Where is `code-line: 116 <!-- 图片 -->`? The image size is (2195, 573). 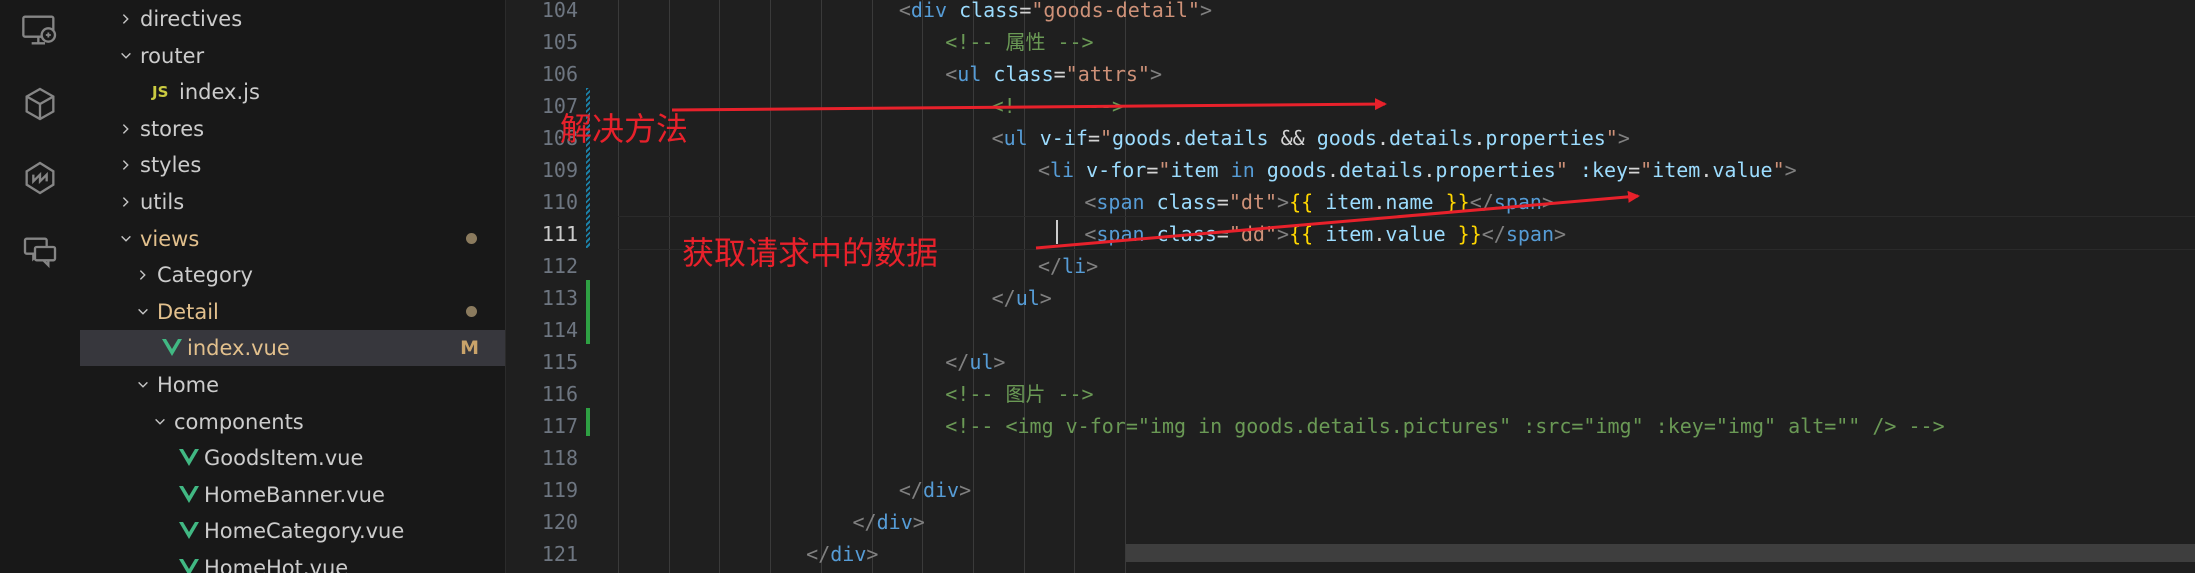 code-line: 116 <!-- 图片 --> is located at coordinates (1350, 394).